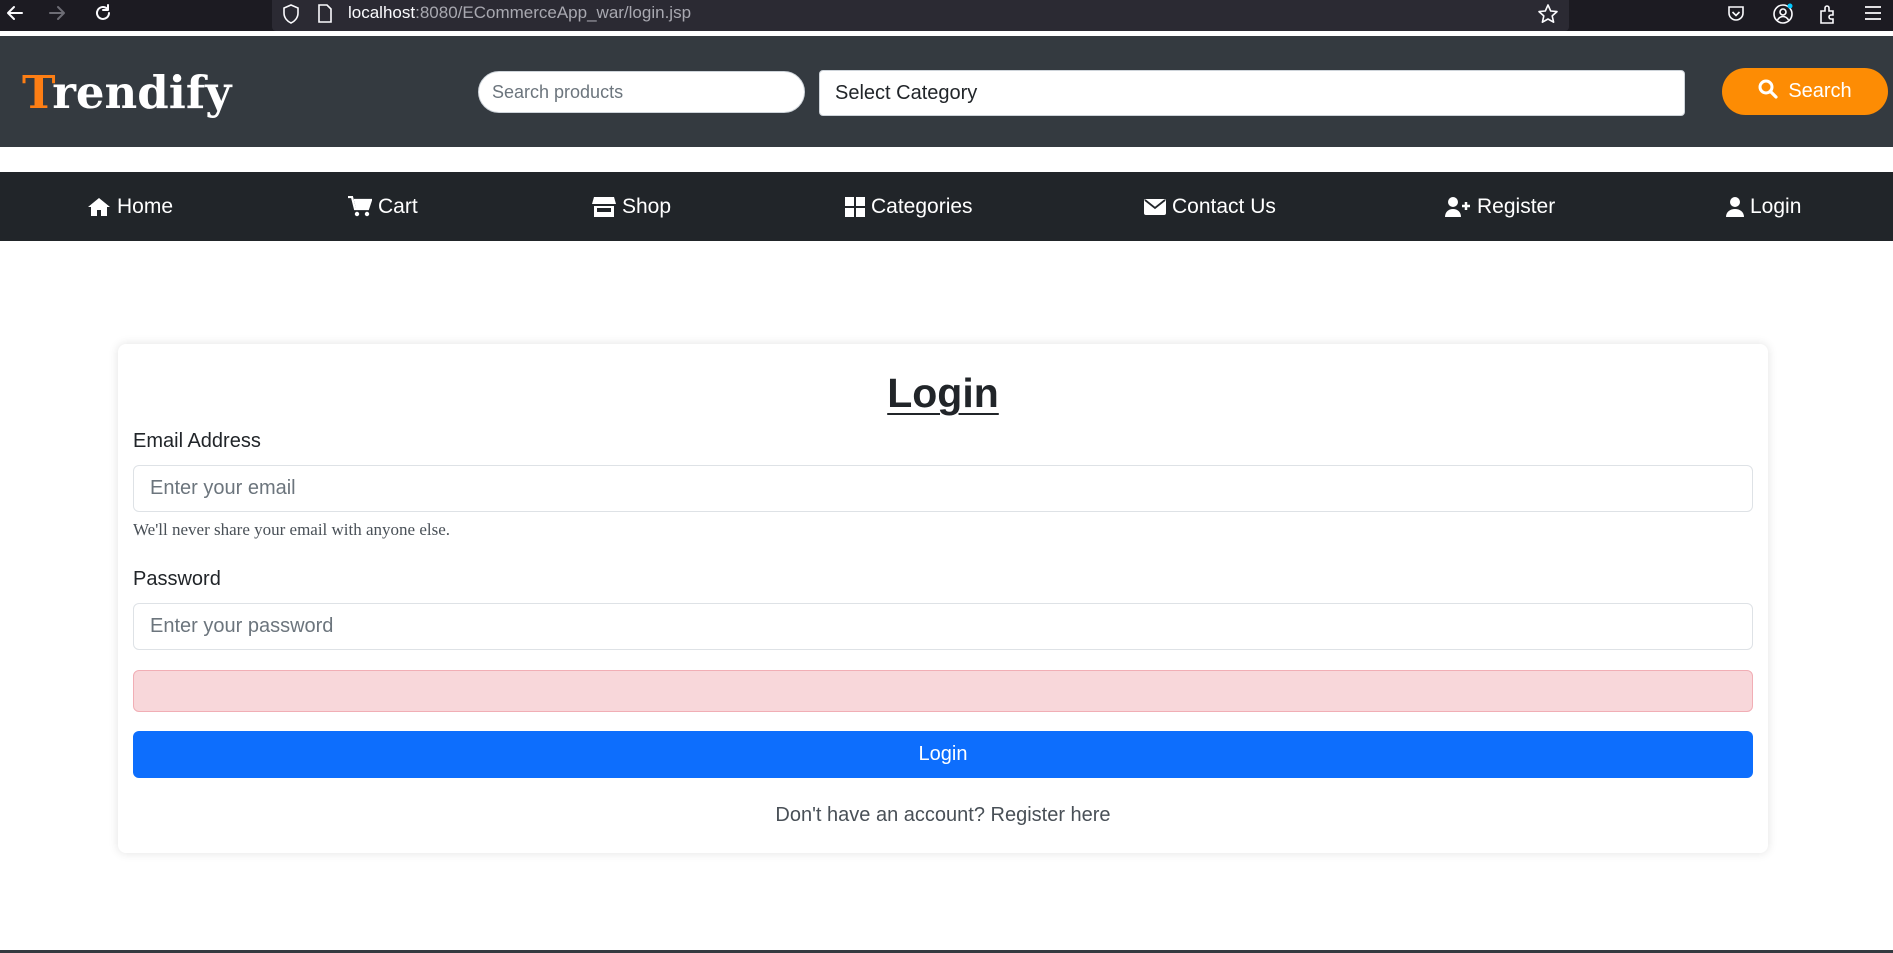 Image resolution: width=1893 pixels, height=953 pixels. I want to click on error-alert, so click(943, 691).